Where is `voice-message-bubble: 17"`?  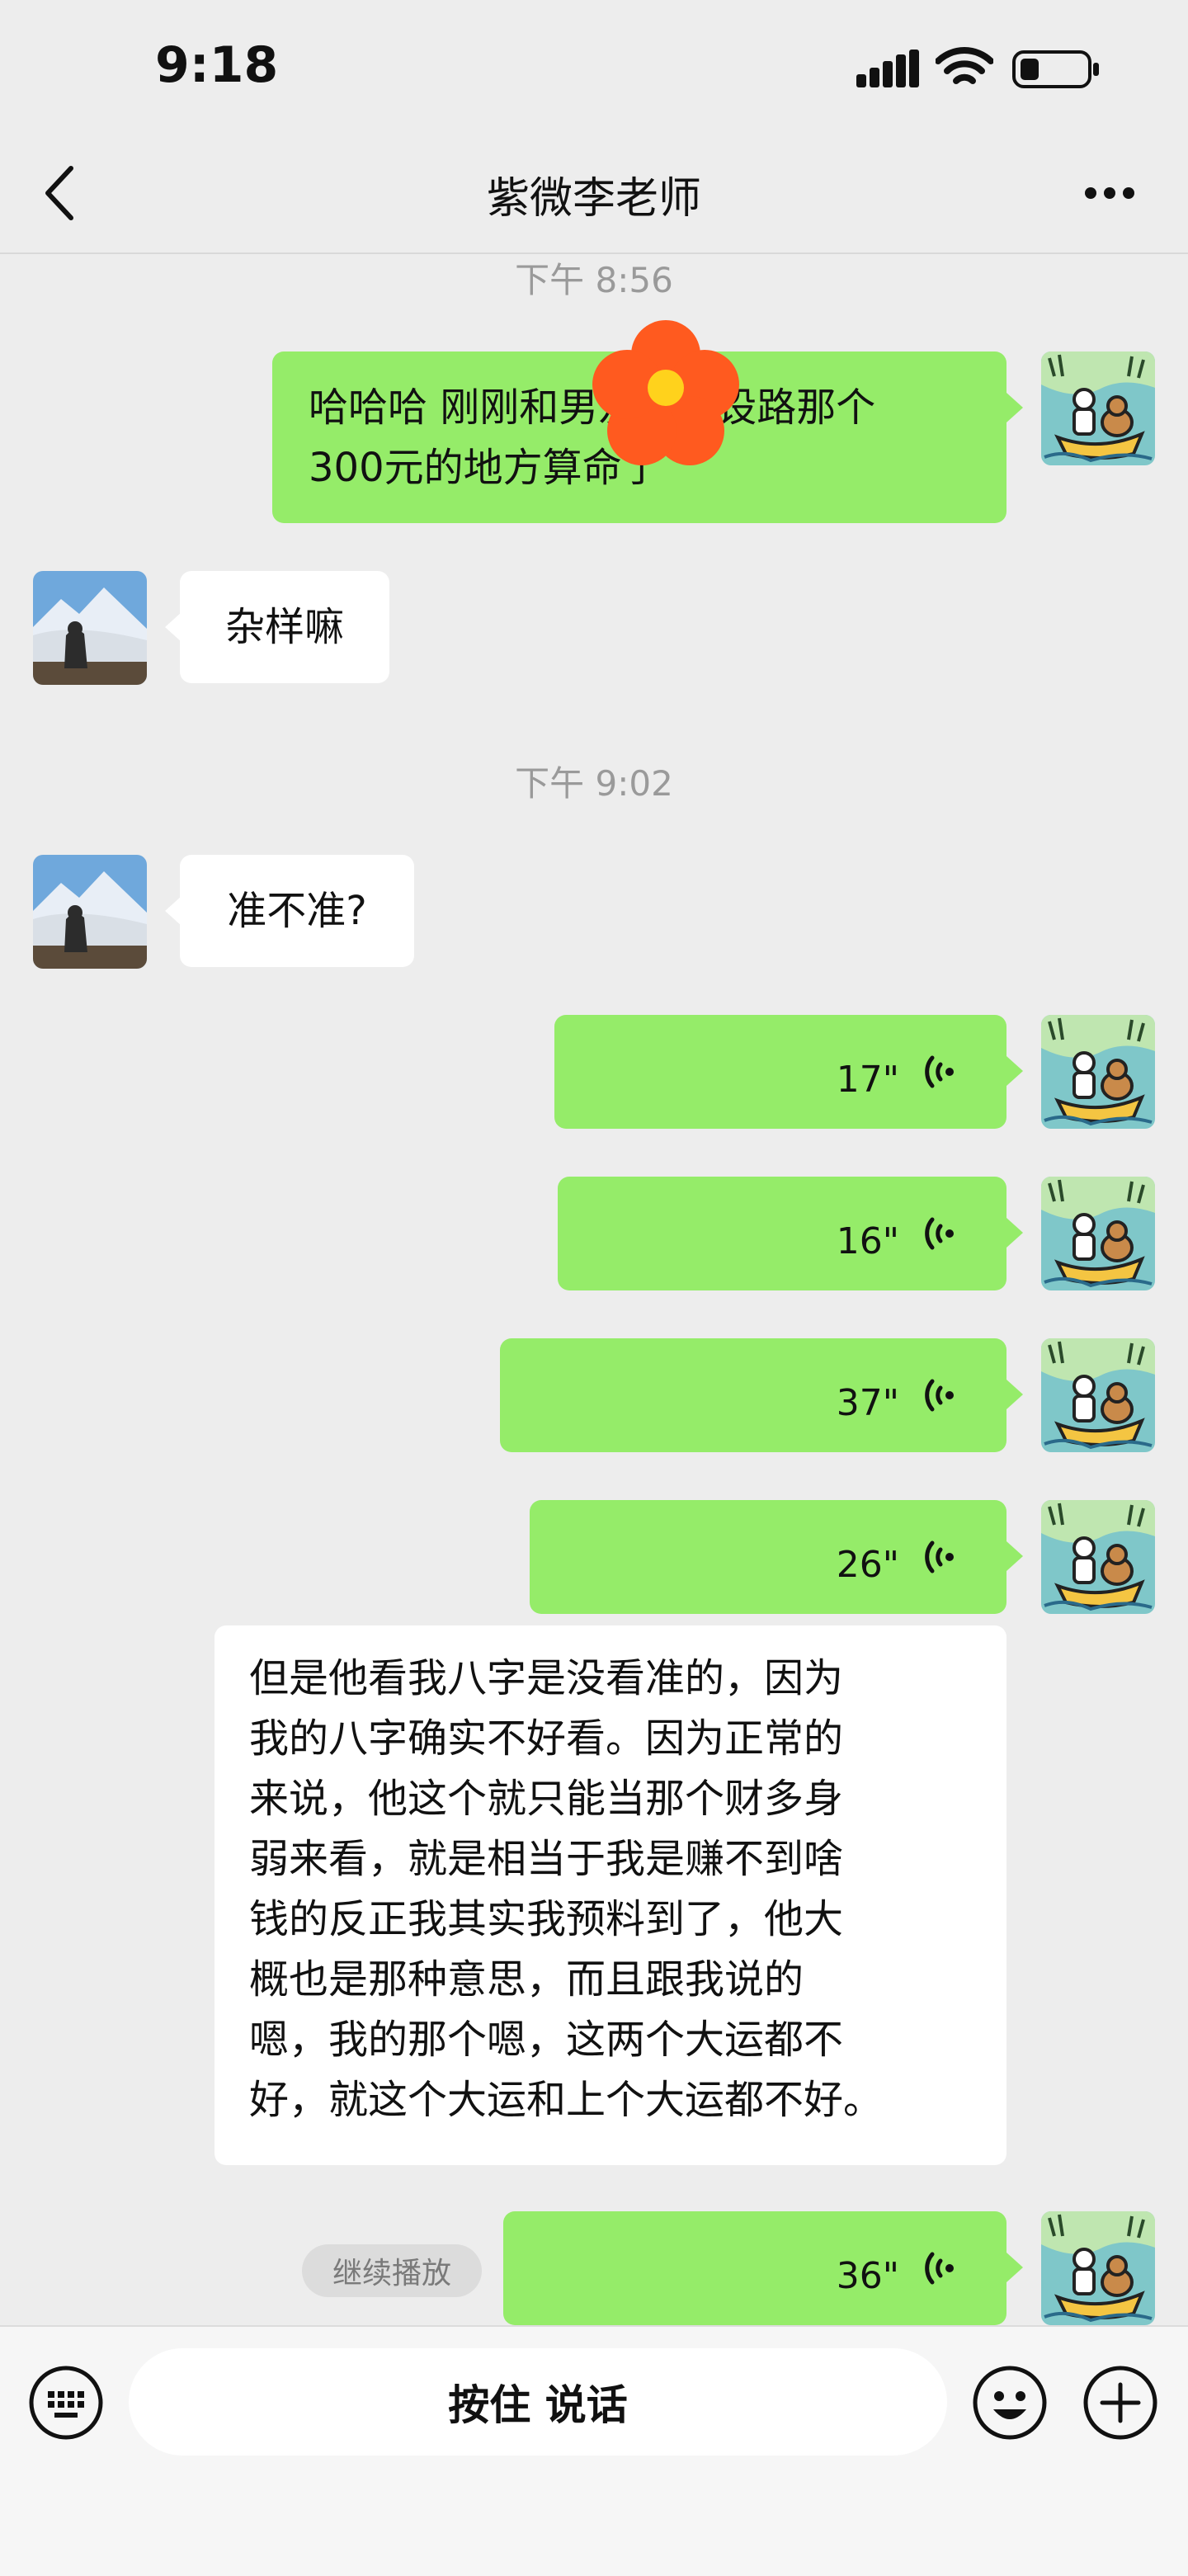 voice-message-bubble: 17" is located at coordinates (780, 1072).